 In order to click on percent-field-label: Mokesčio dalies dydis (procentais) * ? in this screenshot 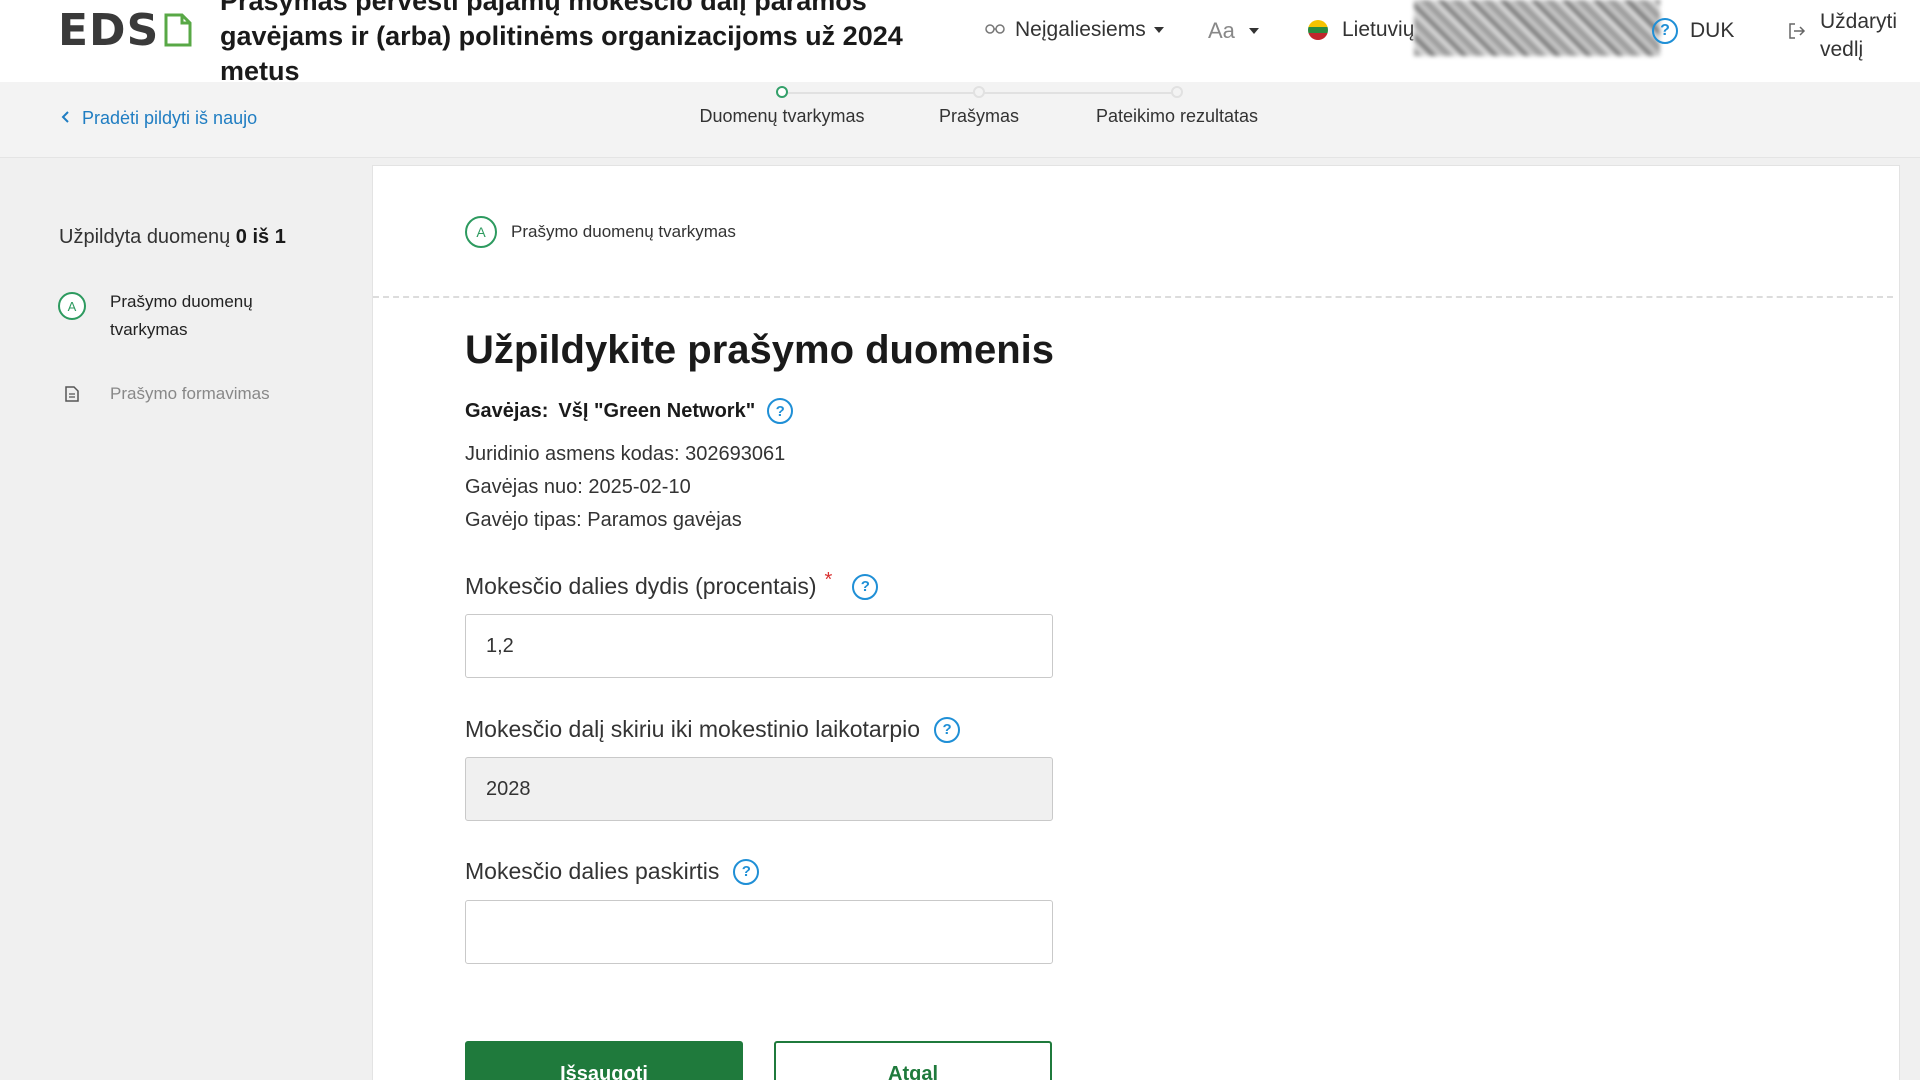, I will do `click(672, 584)`.